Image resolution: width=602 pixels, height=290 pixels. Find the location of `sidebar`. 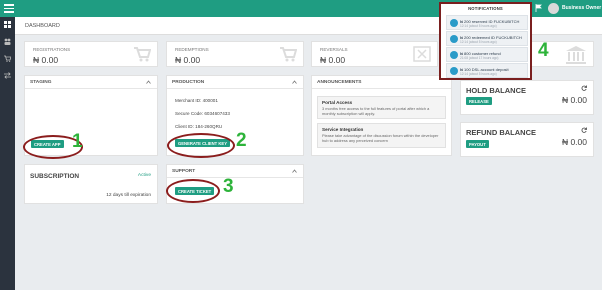

sidebar is located at coordinates (7, 153).